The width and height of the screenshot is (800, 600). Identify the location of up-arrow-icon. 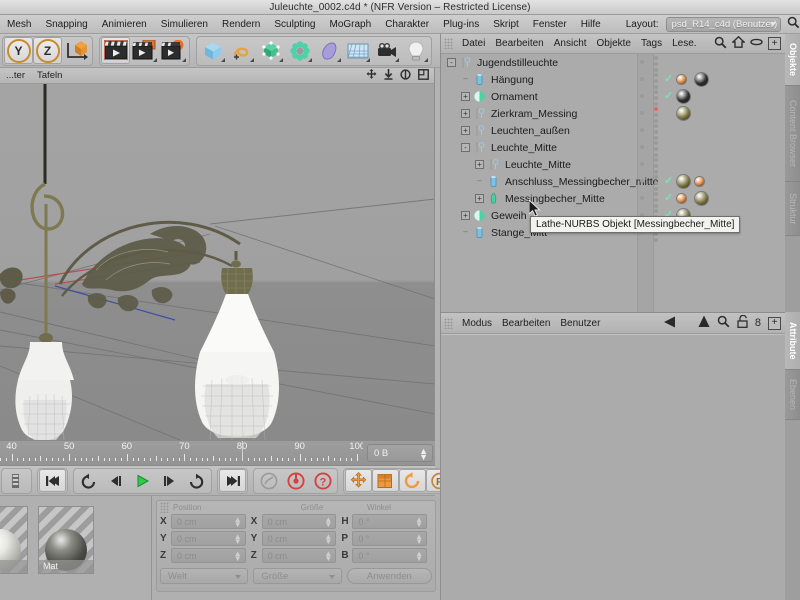
(704, 323).